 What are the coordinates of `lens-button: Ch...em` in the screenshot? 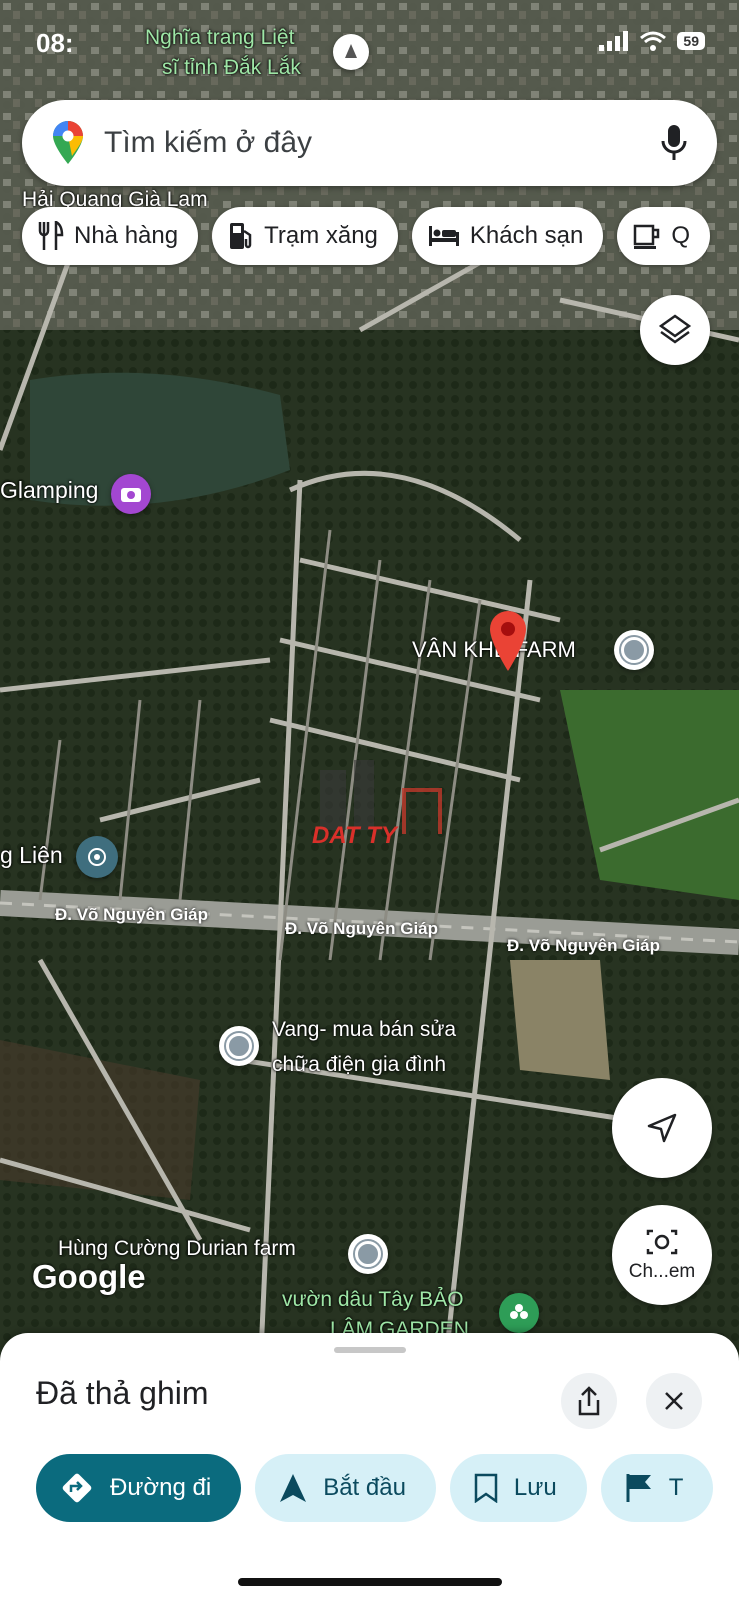 It's located at (662, 1255).